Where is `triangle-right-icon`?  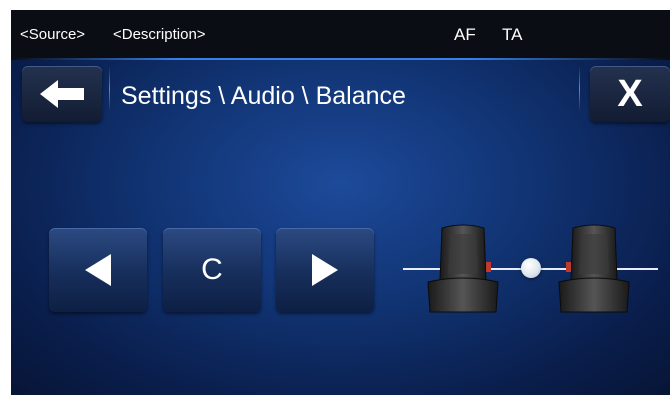 triangle-right-icon is located at coordinates (325, 270).